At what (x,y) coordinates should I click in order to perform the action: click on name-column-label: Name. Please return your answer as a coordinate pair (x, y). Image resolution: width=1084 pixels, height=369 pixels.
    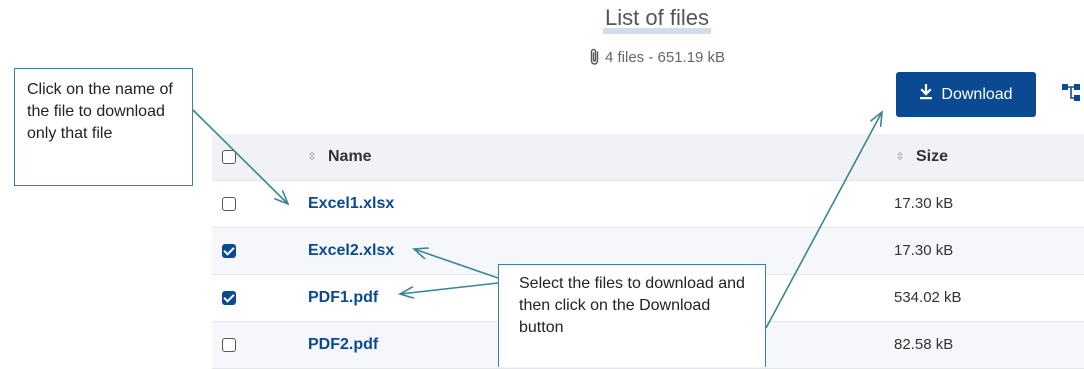
    Looking at the image, I should click on (350, 156).